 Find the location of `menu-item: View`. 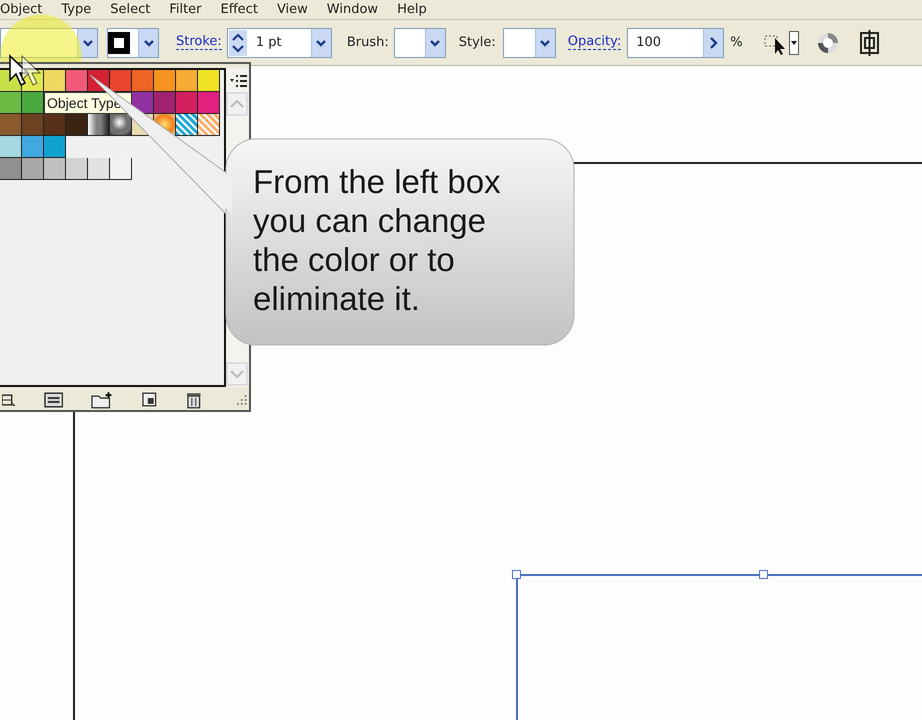

menu-item: View is located at coordinates (292, 10).